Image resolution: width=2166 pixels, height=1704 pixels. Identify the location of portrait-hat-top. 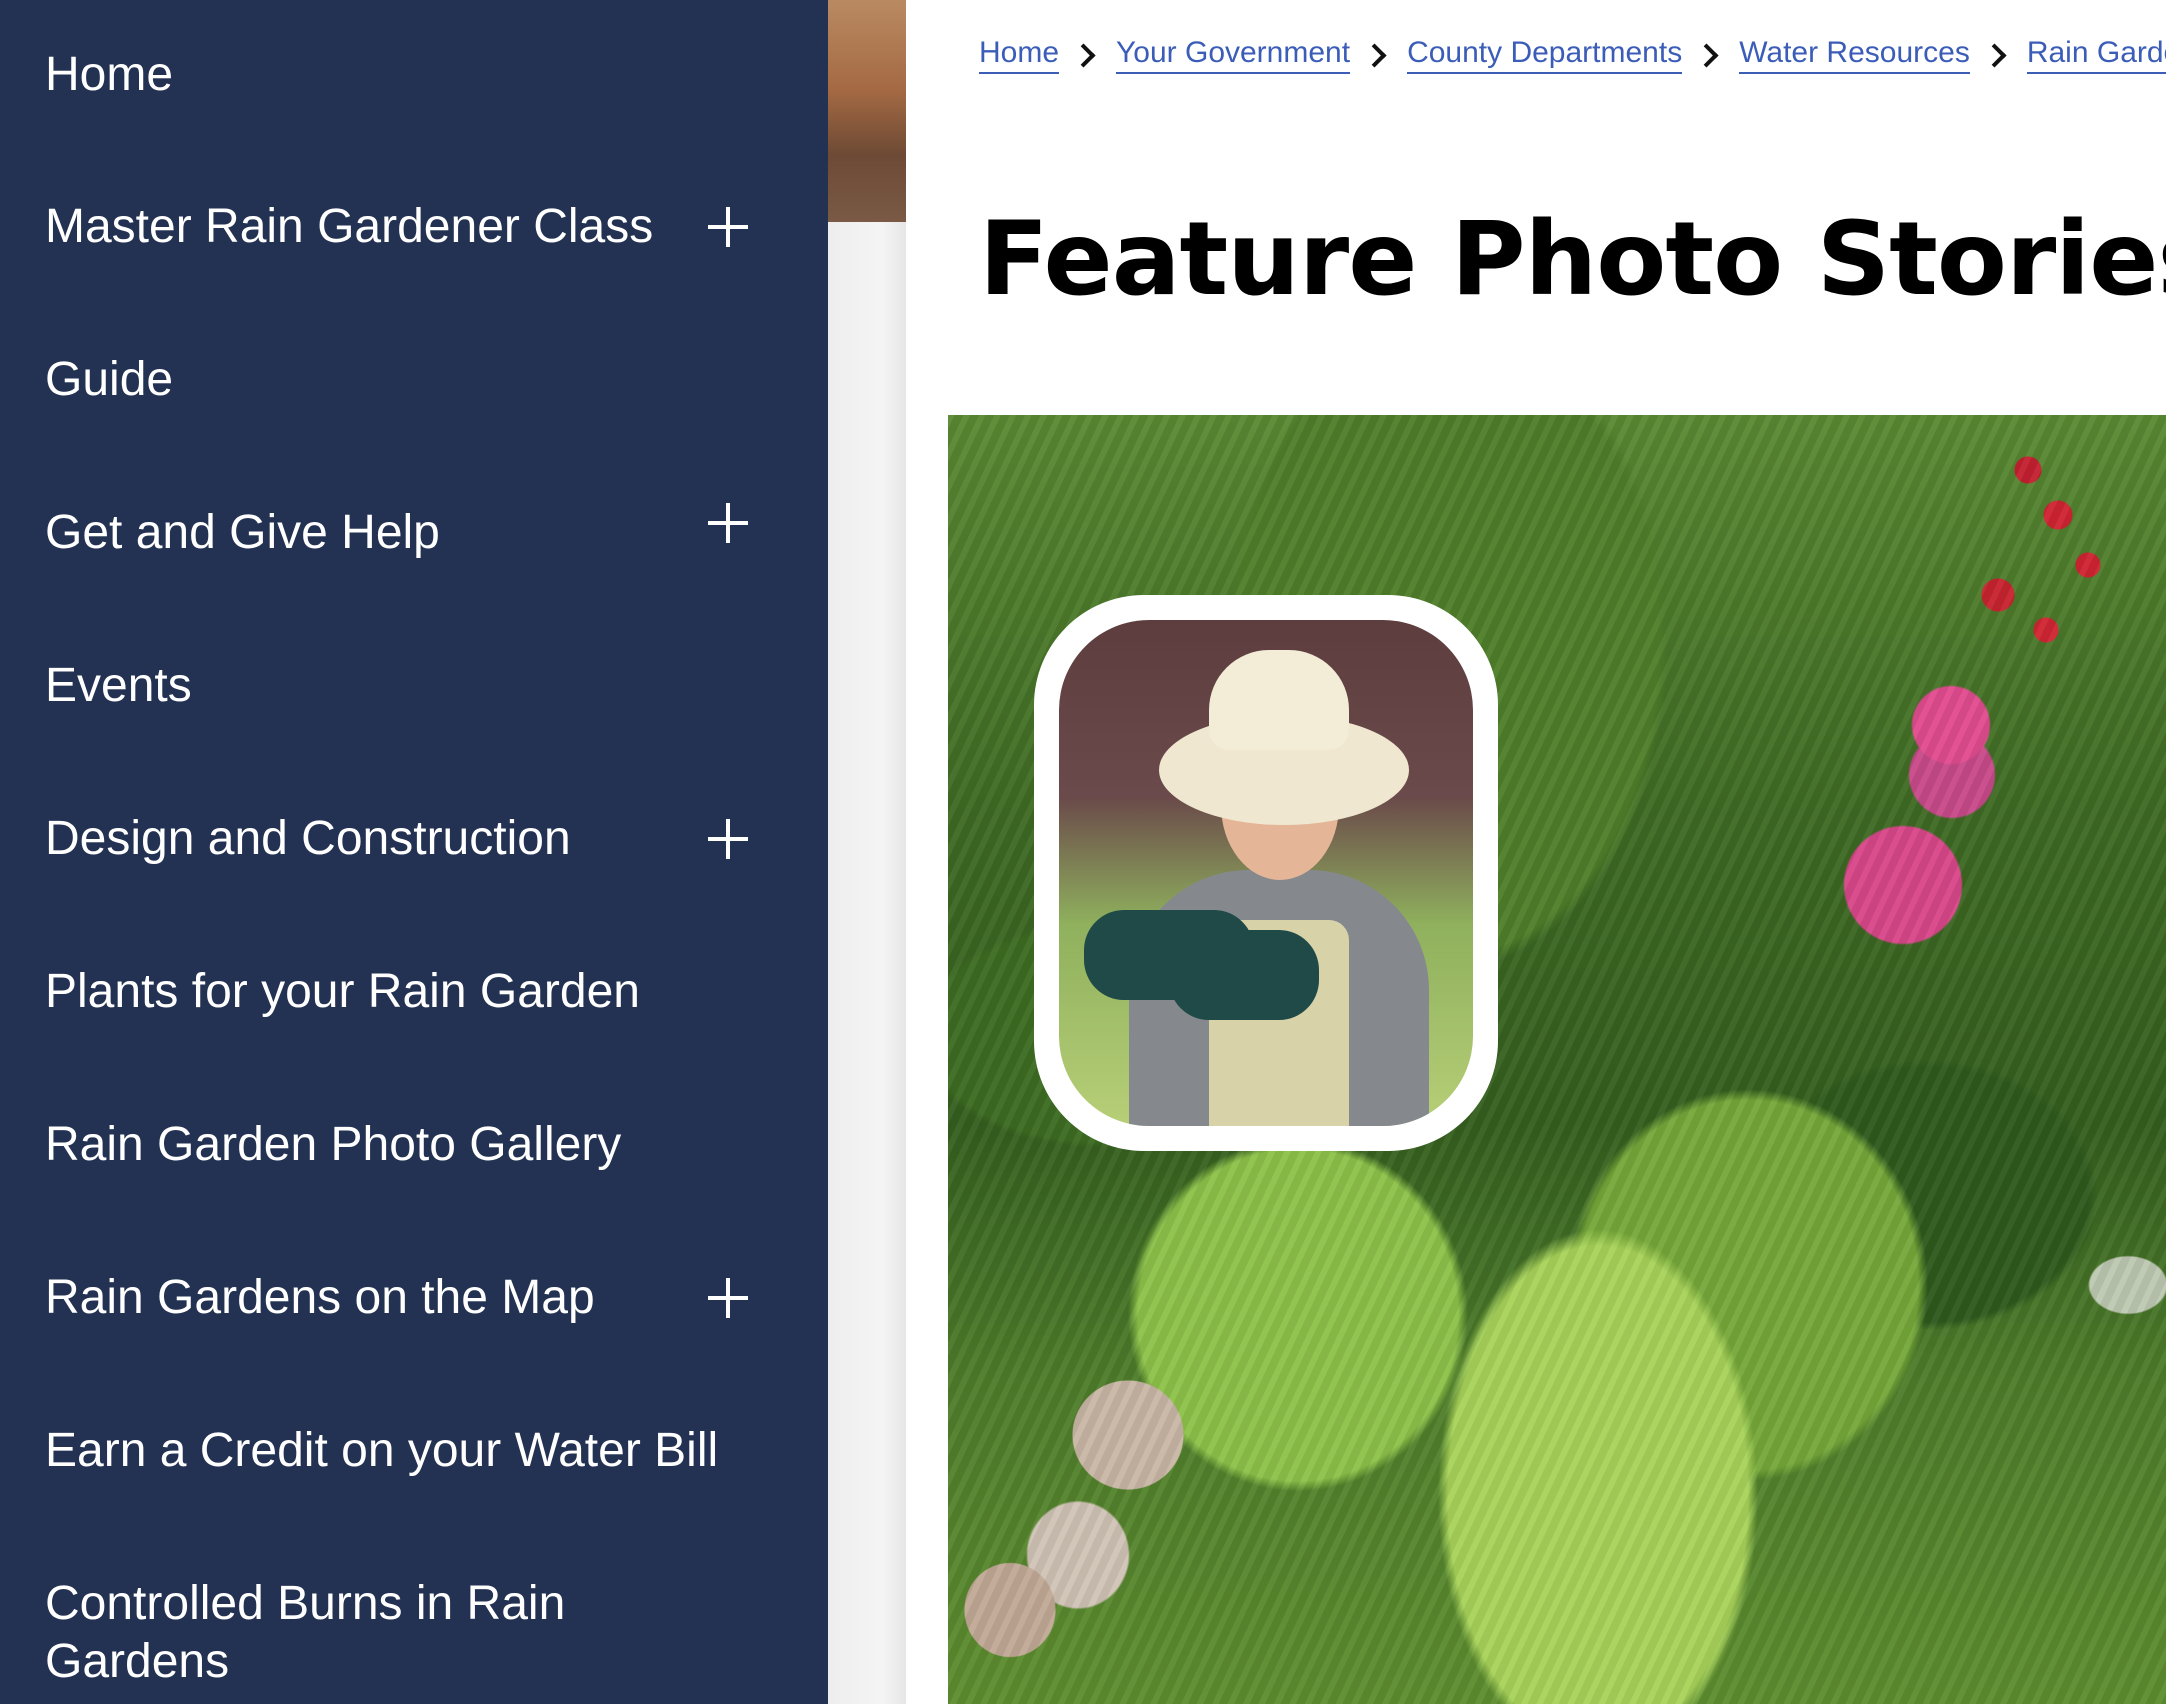
(1279, 700).